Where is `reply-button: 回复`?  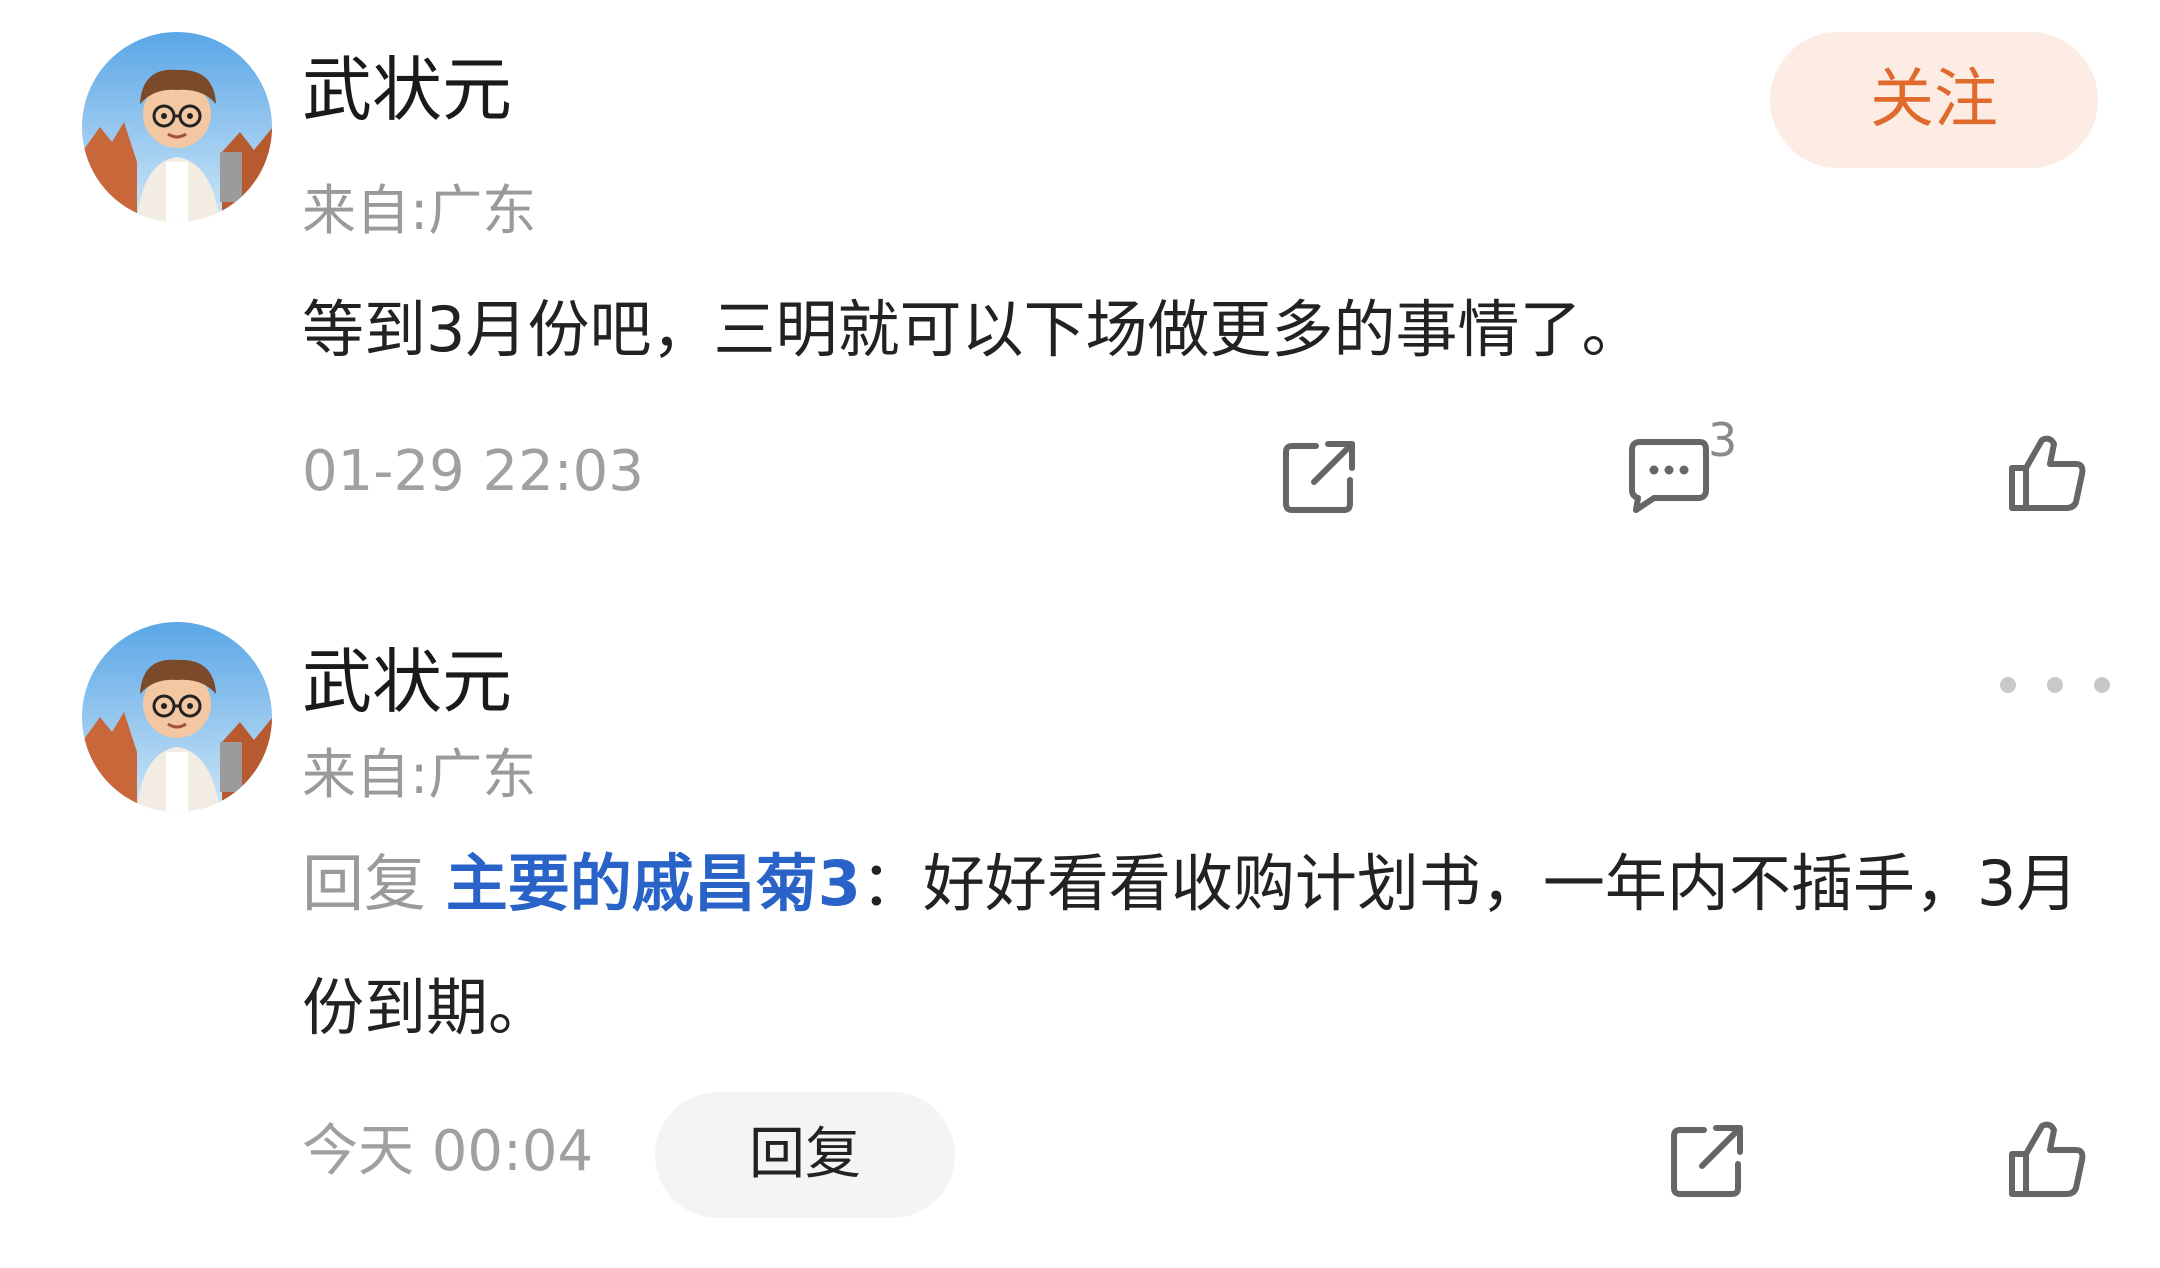
reply-button: 回复 is located at coordinates (805, 1155).